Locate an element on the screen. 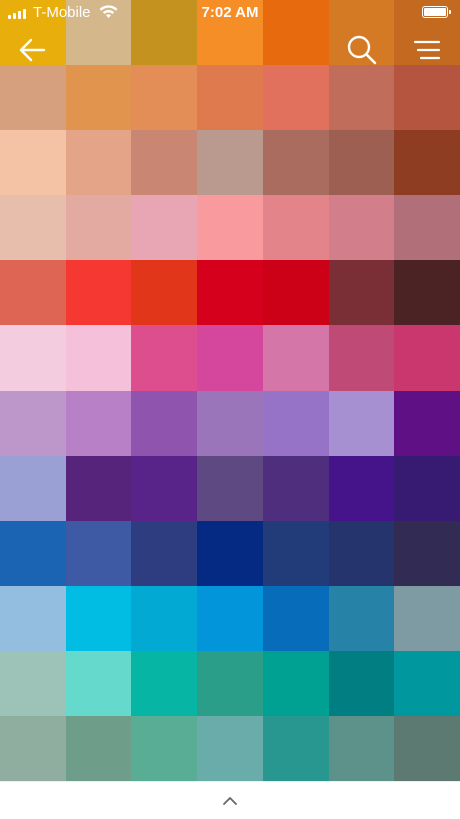  arrow-left-icon is located at coordinates (32, 50).